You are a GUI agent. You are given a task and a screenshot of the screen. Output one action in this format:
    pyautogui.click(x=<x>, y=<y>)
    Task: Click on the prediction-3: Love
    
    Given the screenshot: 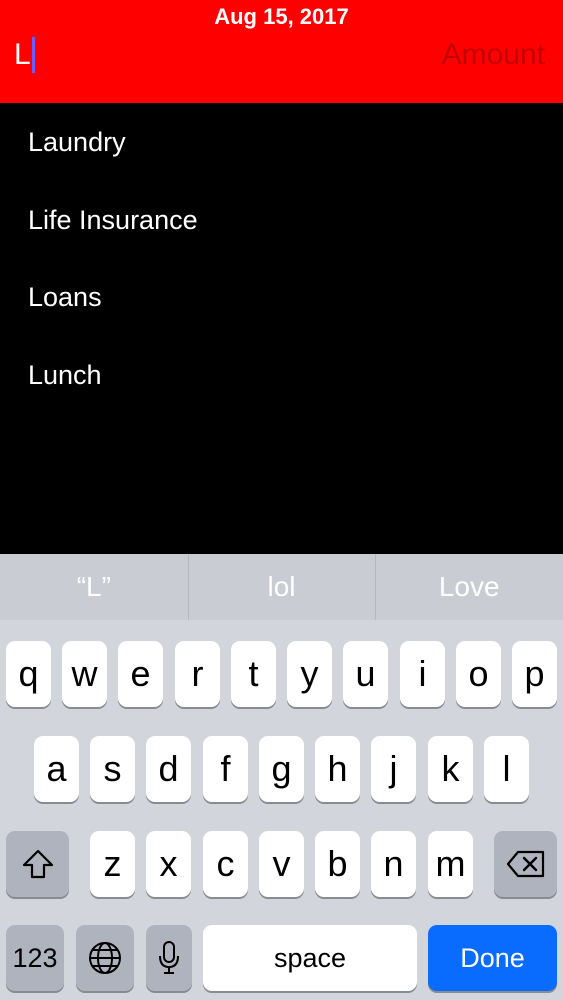 What is the action you would take?
    pyautogui.click(x=469, y=587)
    